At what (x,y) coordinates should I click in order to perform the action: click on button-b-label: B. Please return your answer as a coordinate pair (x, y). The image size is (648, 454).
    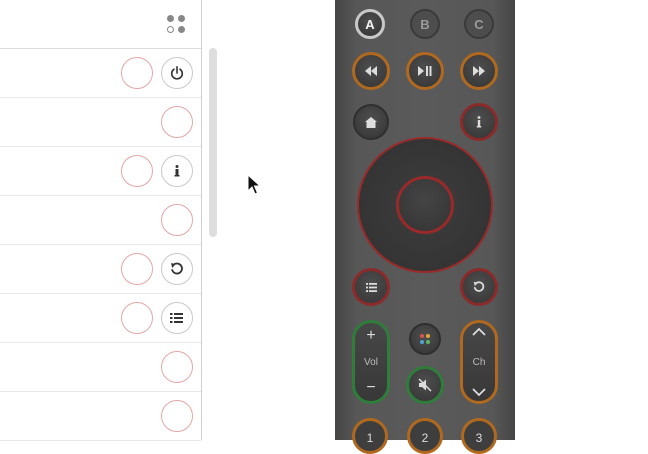
    Looking at the image, I should click on (425, 24).